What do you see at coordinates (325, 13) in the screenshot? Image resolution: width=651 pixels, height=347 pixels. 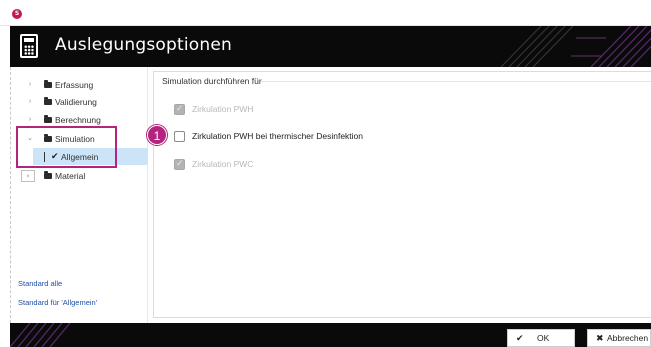 I see `window-top-strip: S` at bounding box center [325, 13].